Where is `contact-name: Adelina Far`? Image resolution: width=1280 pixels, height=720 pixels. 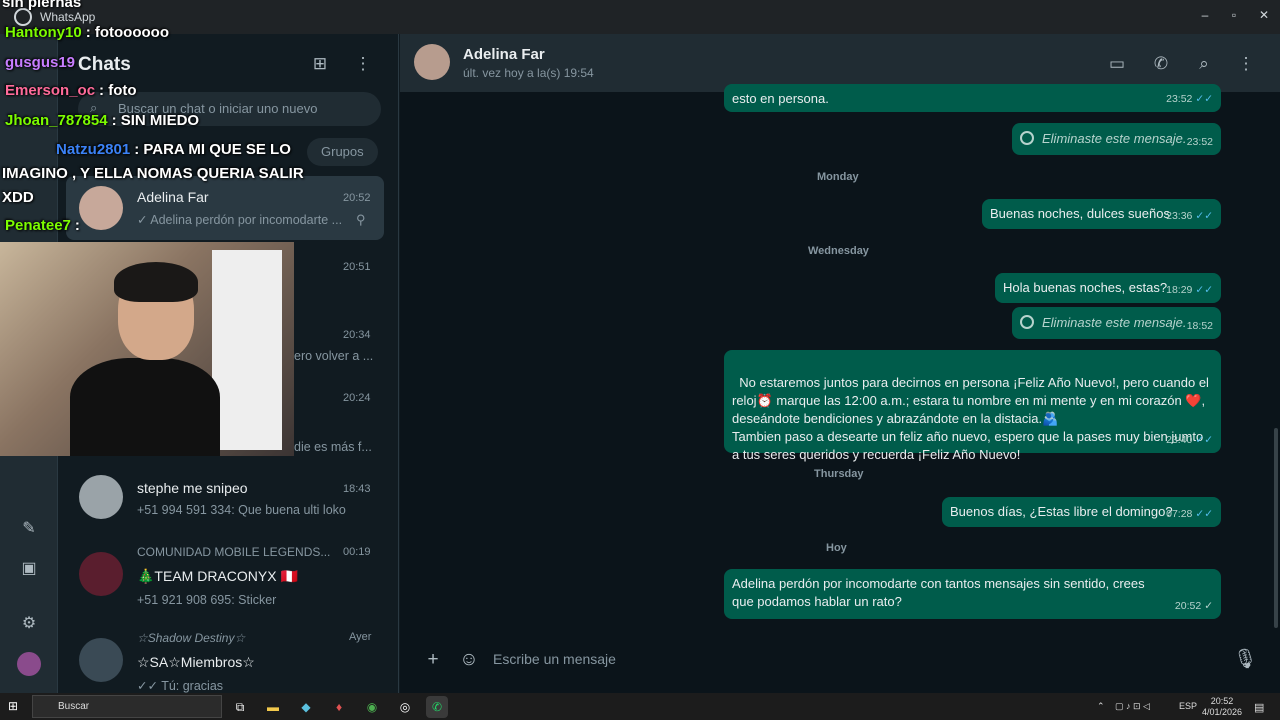
contact-name: Adelina Far is located at coordinates (504, 54).